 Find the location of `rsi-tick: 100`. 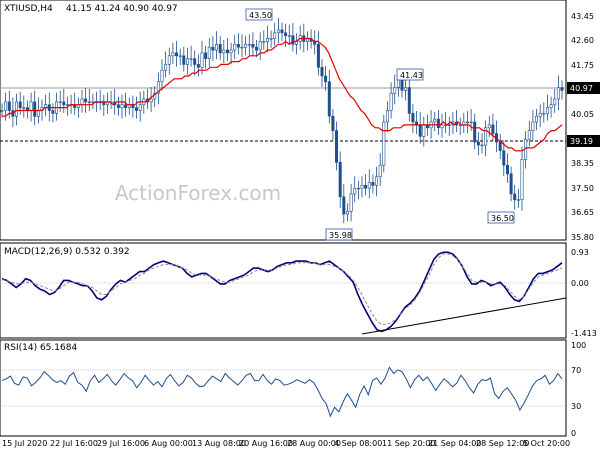

rsi-tick: 100 is located at coordinates (578, 345).